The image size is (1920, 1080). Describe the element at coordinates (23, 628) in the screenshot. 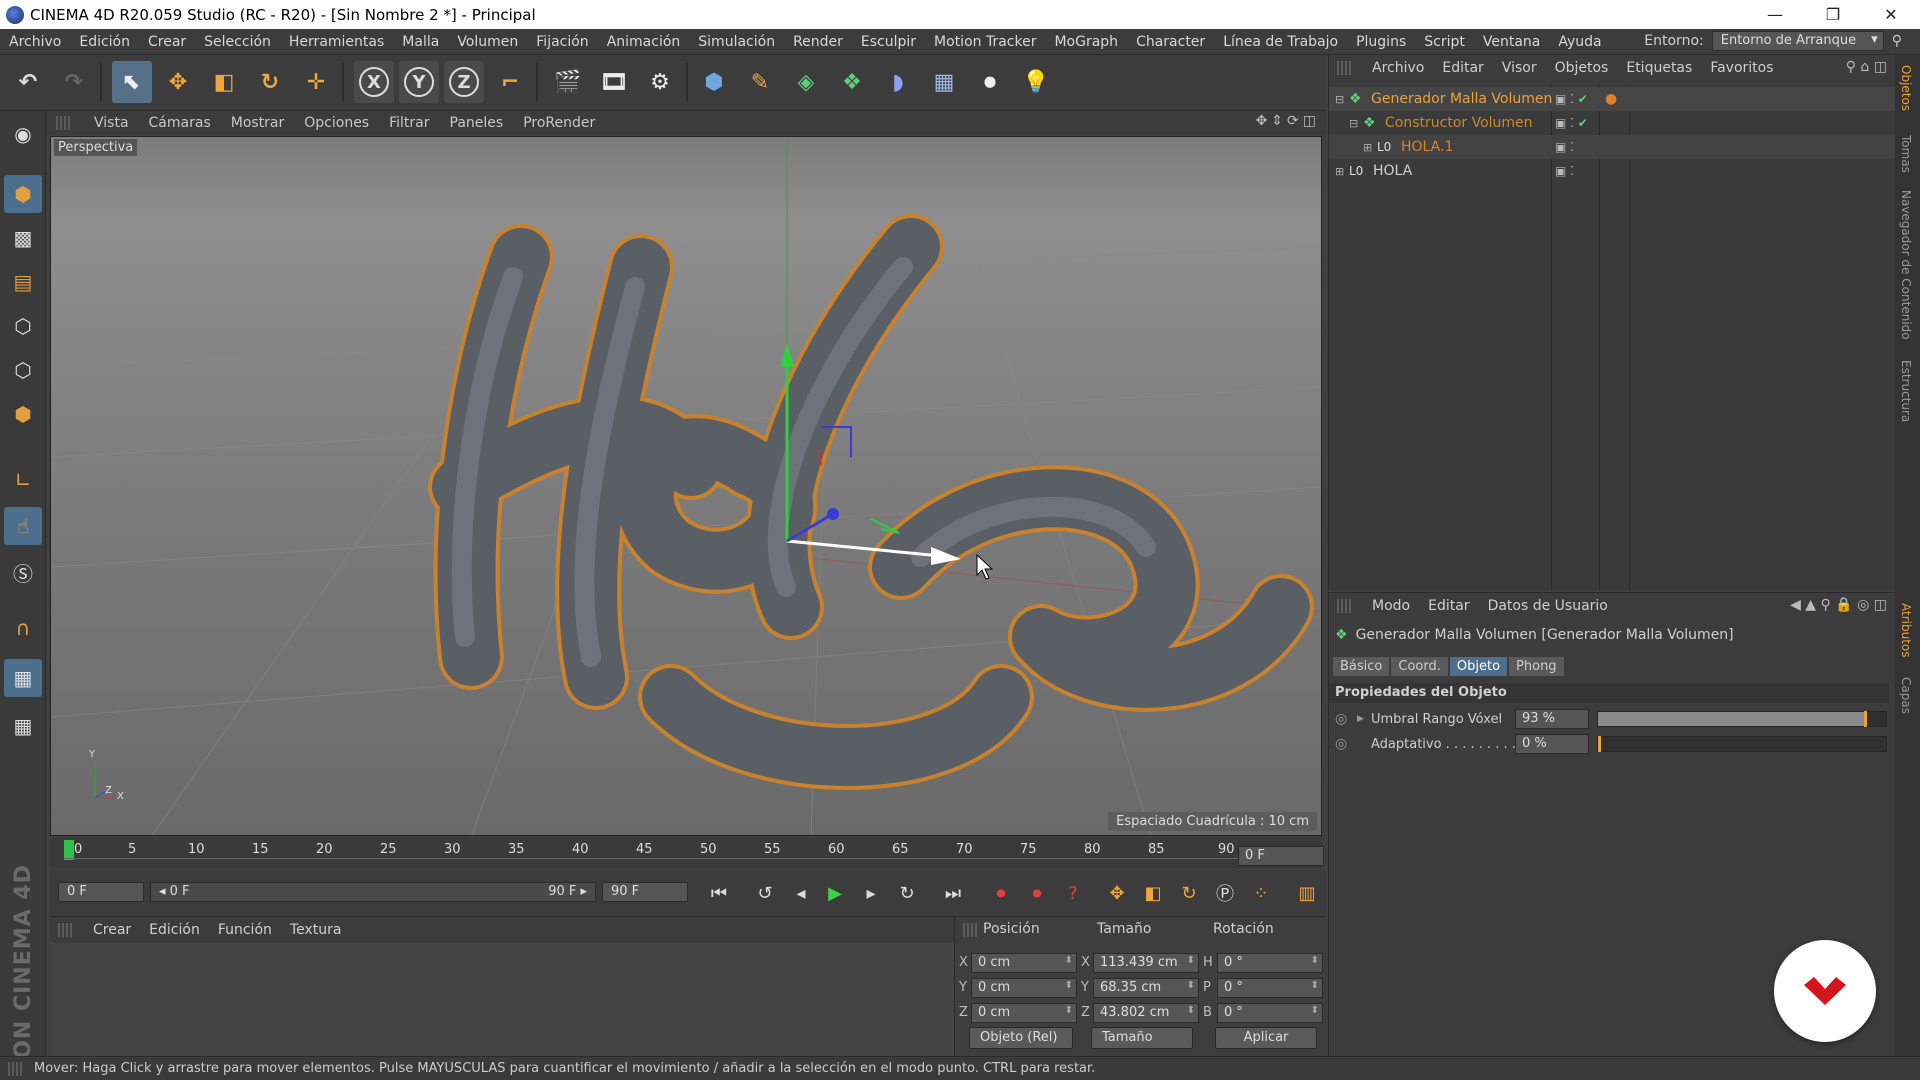

I see `magnet-icon: ∩` at that location.